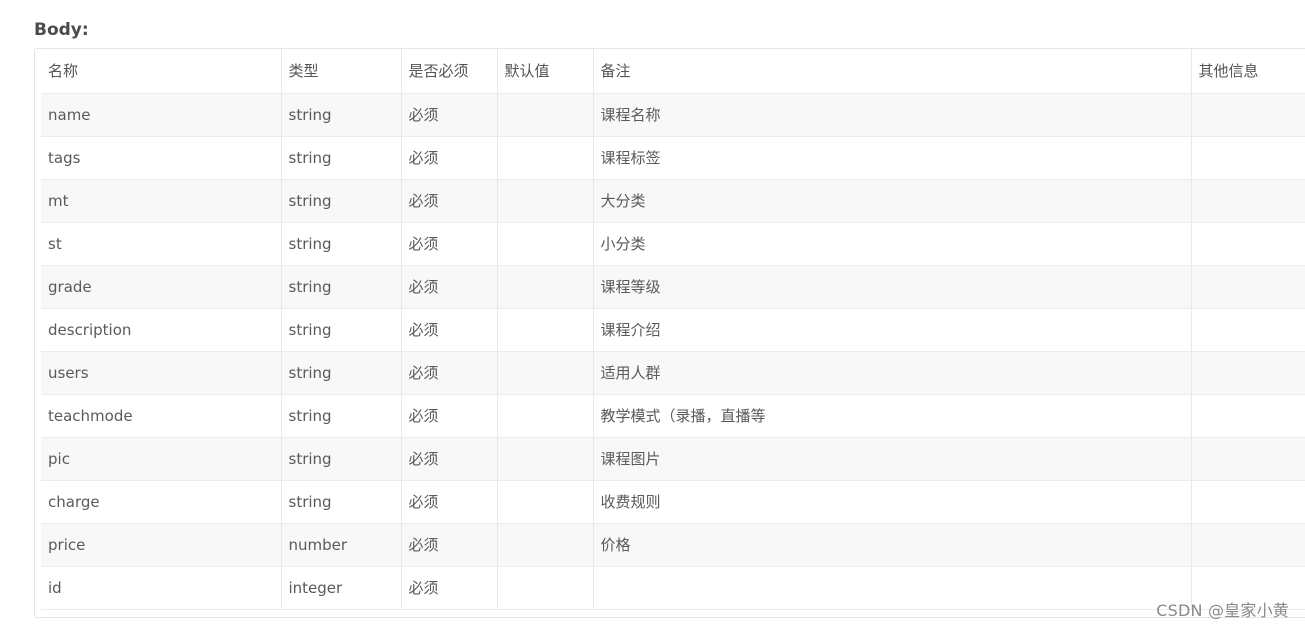  I want to click on cell-note: 教学模式（录播，直播等, so click(892, 416).